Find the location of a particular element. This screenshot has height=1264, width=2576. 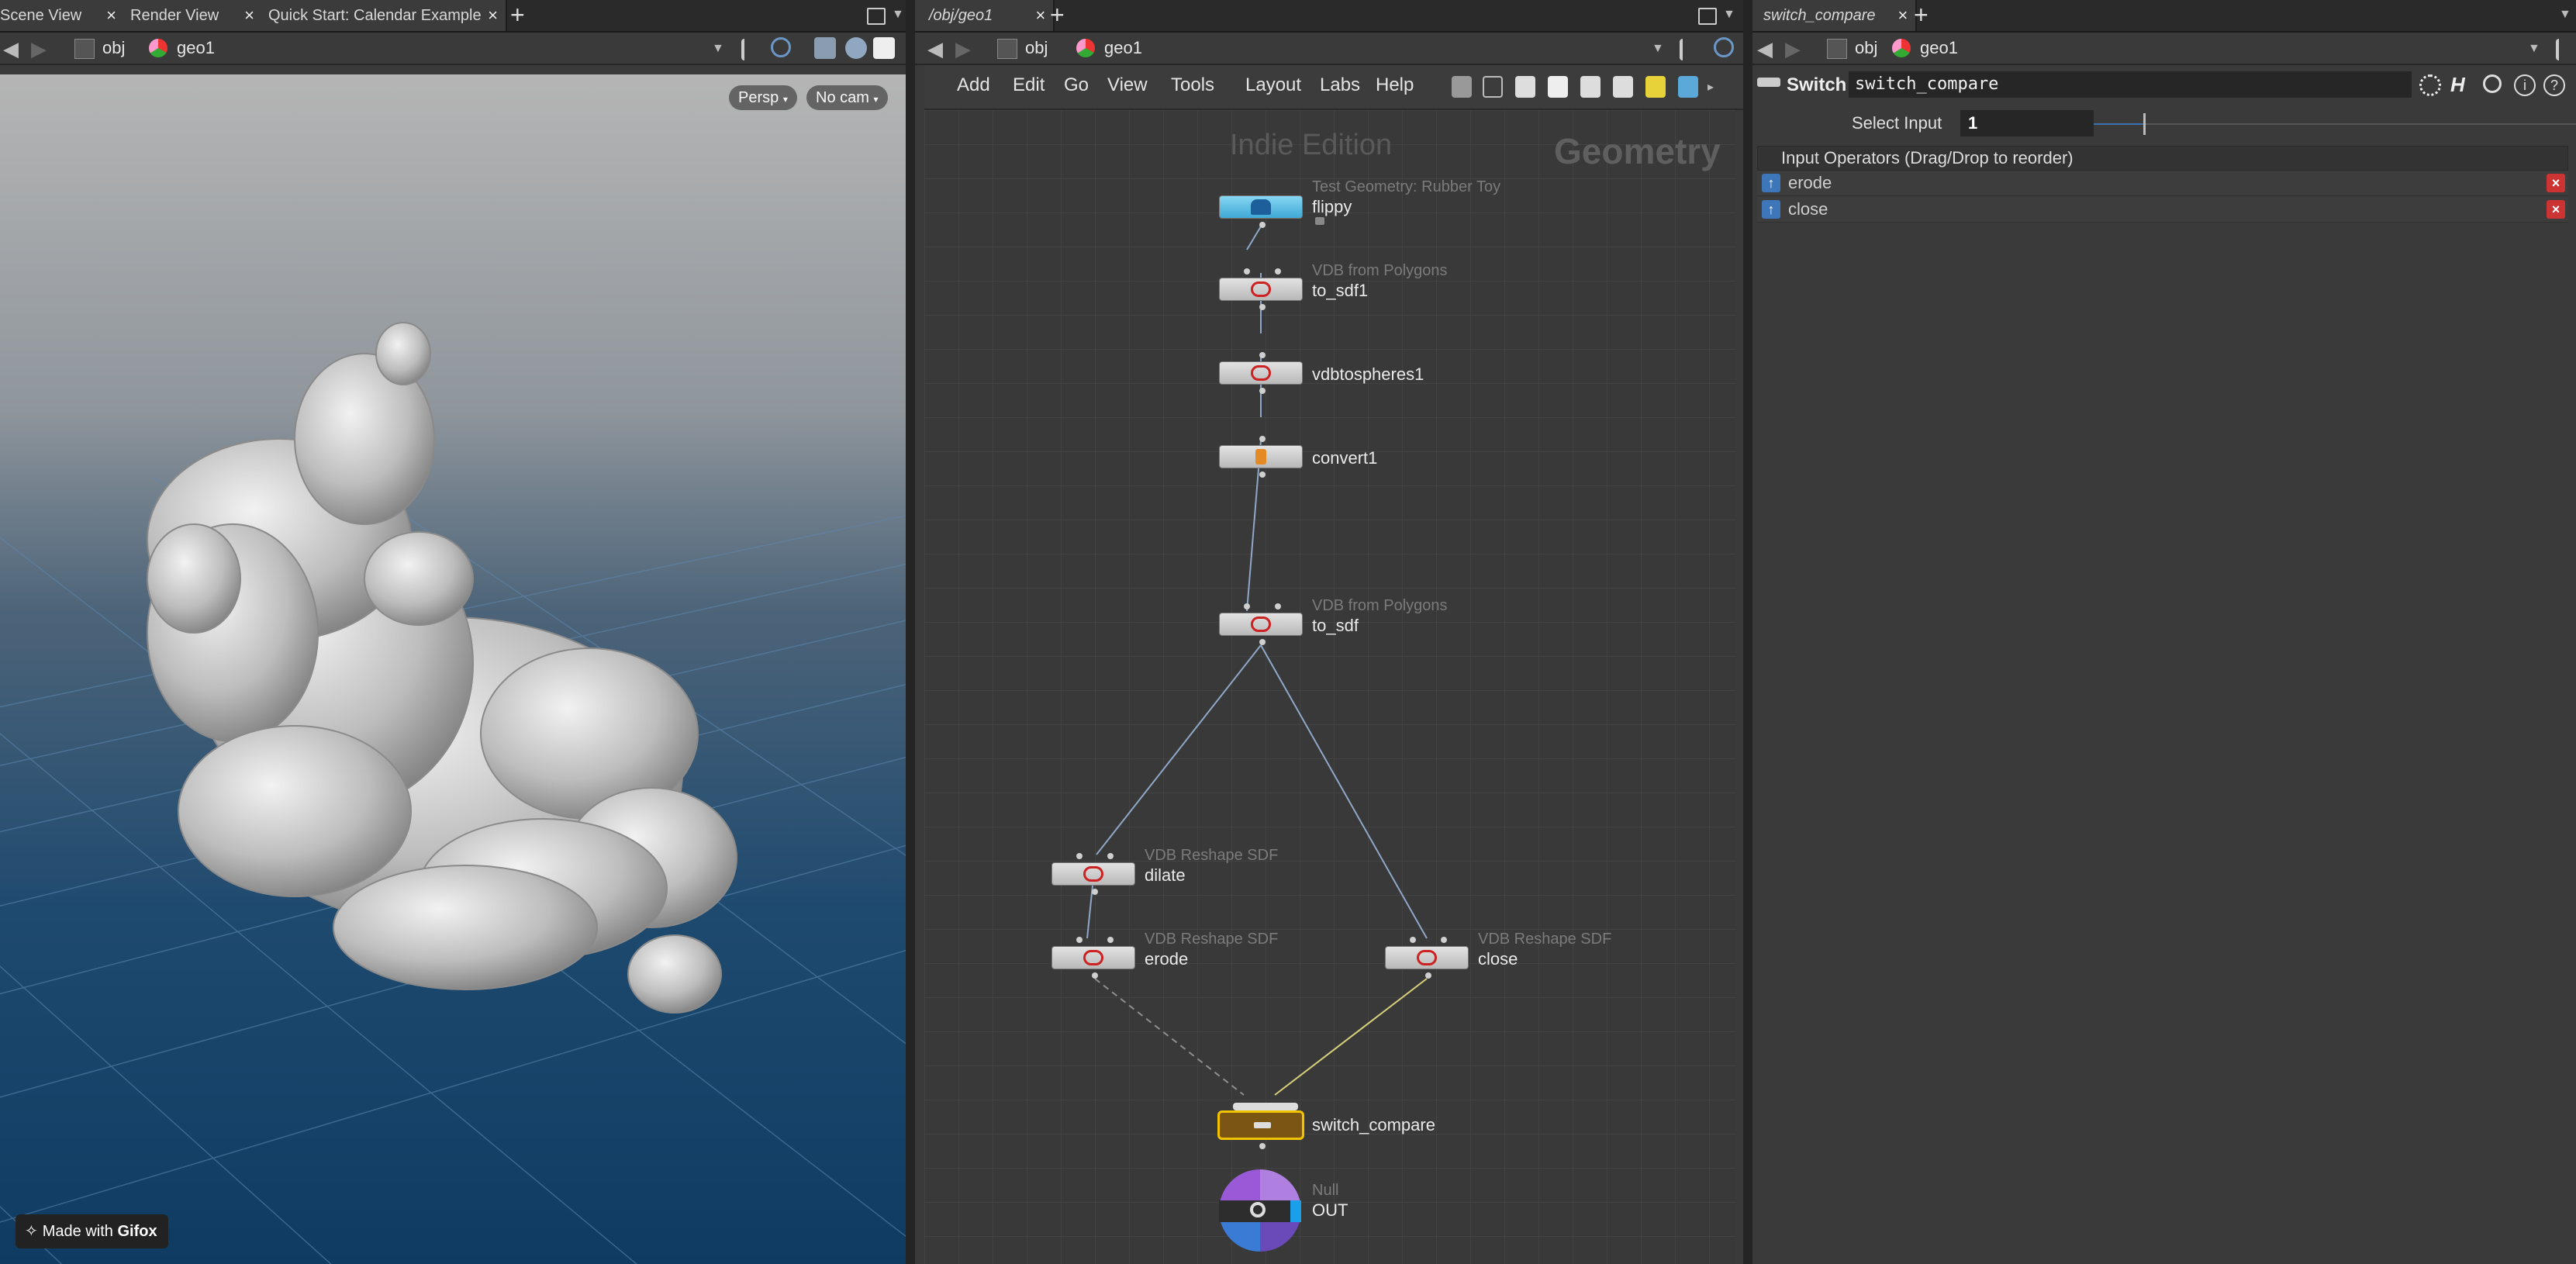

display-options-icon is located at coordinates (856, 48).